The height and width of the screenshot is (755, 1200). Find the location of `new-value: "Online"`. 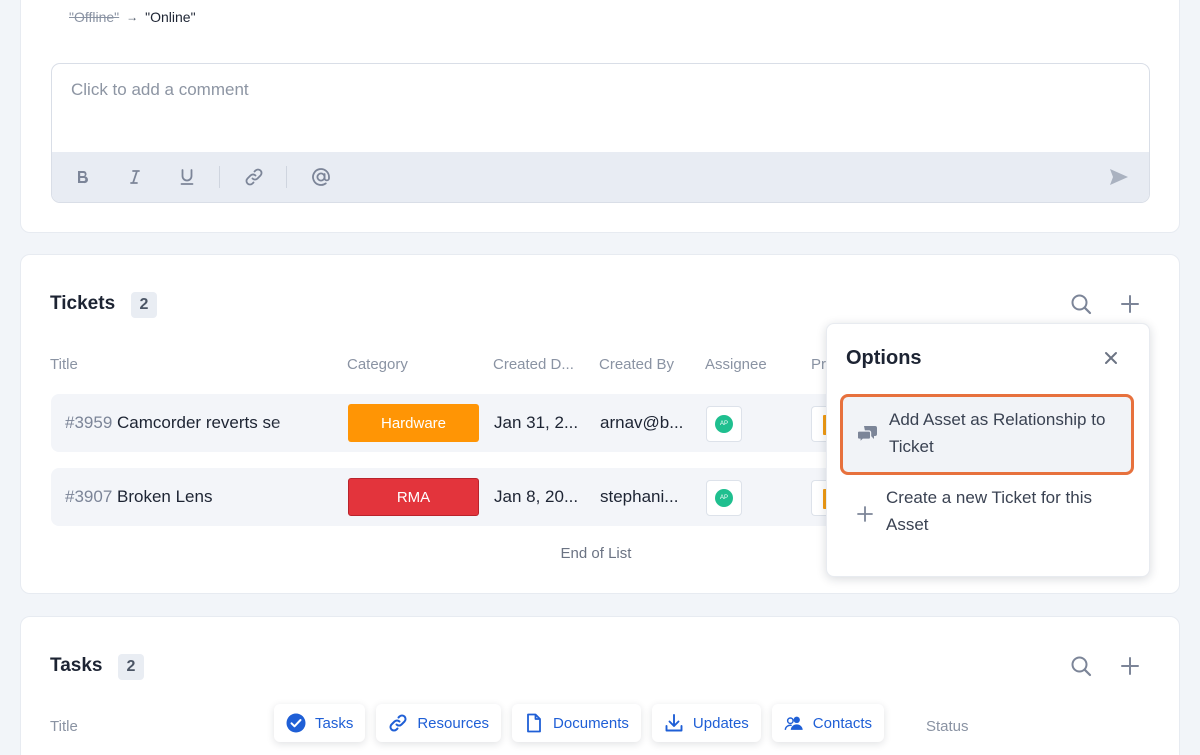

new-value: "Online" is located at coordinates (170, 17).